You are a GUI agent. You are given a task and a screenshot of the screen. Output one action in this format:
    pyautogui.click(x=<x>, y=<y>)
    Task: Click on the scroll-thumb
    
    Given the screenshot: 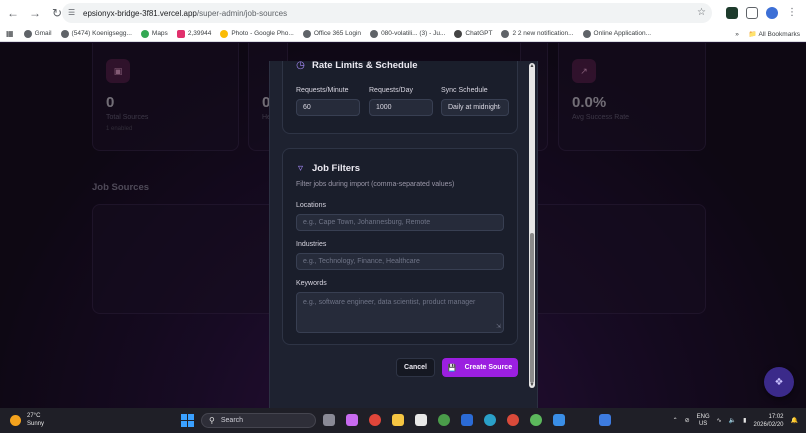 What is the action you would take?
    pyautogui.click(x=532, y=308)
    